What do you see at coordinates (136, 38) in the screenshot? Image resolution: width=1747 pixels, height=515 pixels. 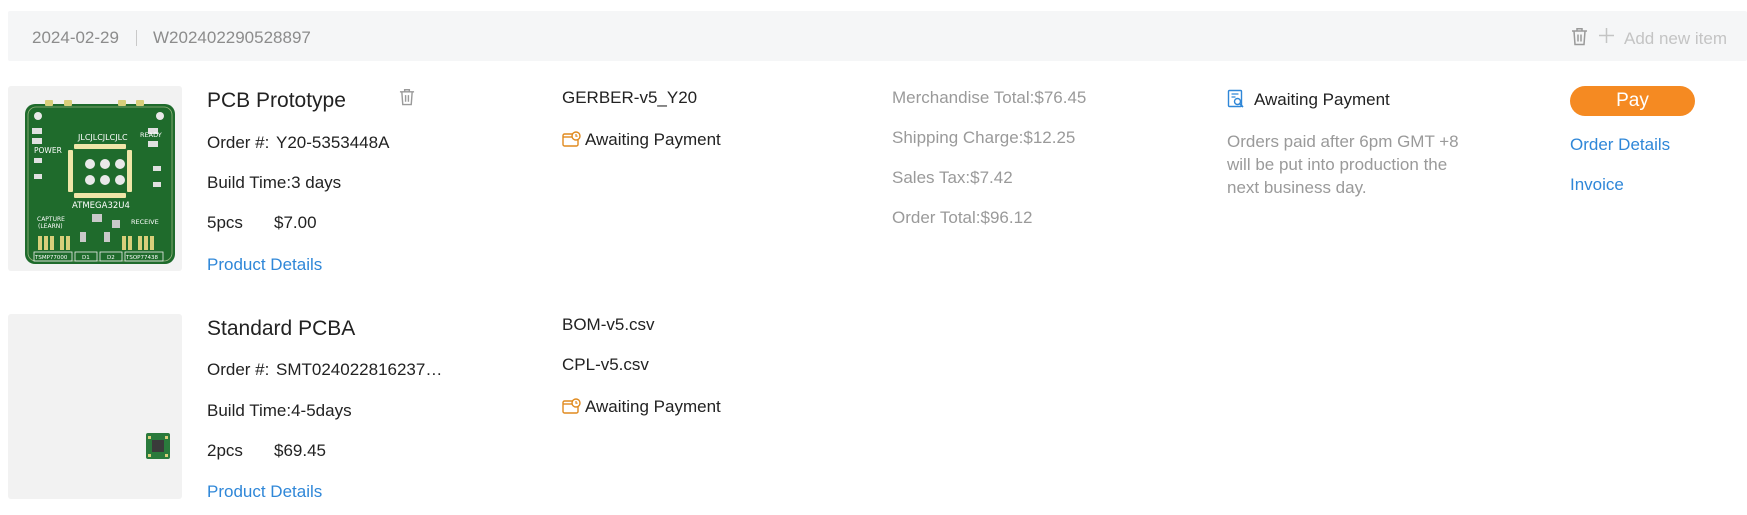 I see `header-divider` at bounding box center [136, 38].